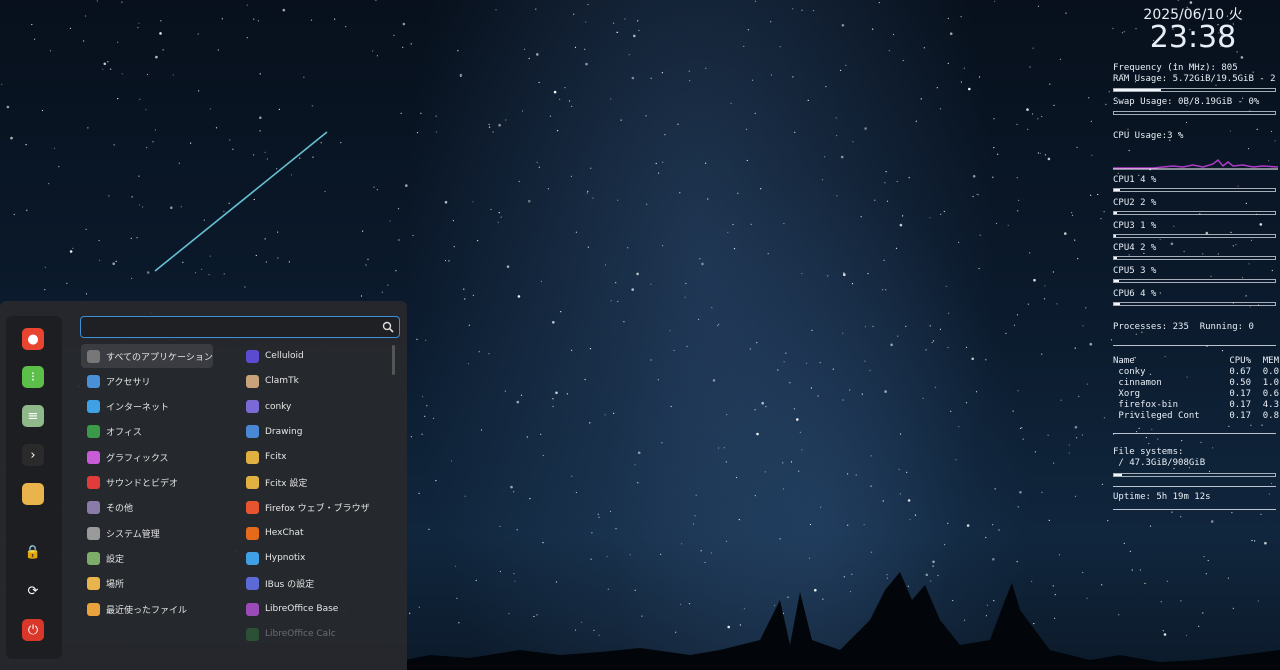 This screenshot has height=670, width=1280. What do you see at coordinates (147, 533) in the screenshot?
I see `category-item: システム管理` at bounding box center [147, 533].